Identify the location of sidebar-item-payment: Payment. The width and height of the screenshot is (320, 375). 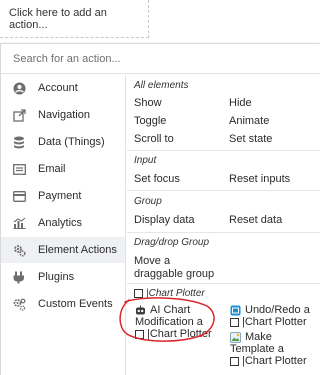
(63, 196).